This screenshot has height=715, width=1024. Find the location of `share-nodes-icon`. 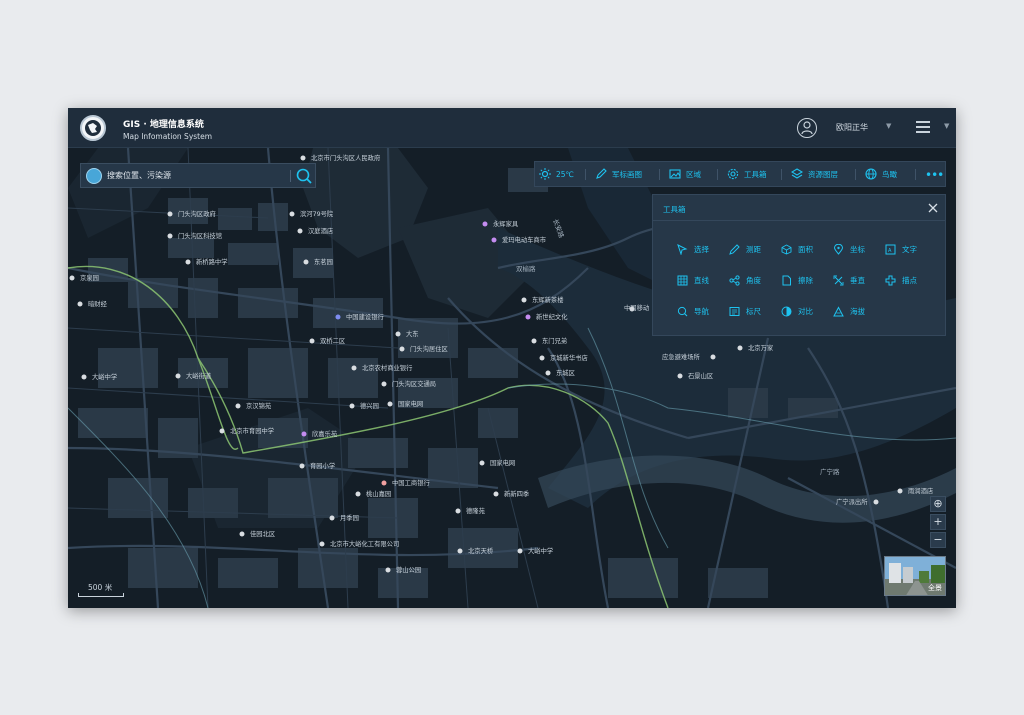

share-nodes-icon is located at coordinates (734, 280).